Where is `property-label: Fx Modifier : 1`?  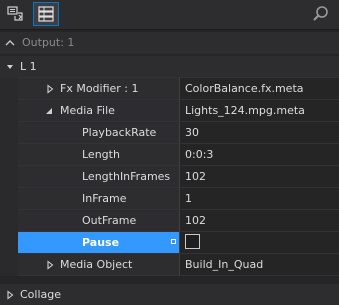 property-label: Fx Modifier : 1 is located at coordinates (99, 88).